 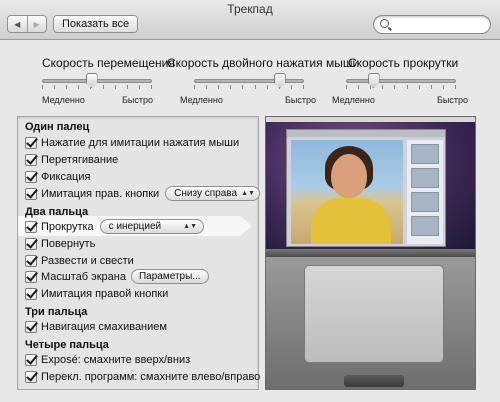 I want to click on checkbox-drag-lock, so click(x=31, y=176).